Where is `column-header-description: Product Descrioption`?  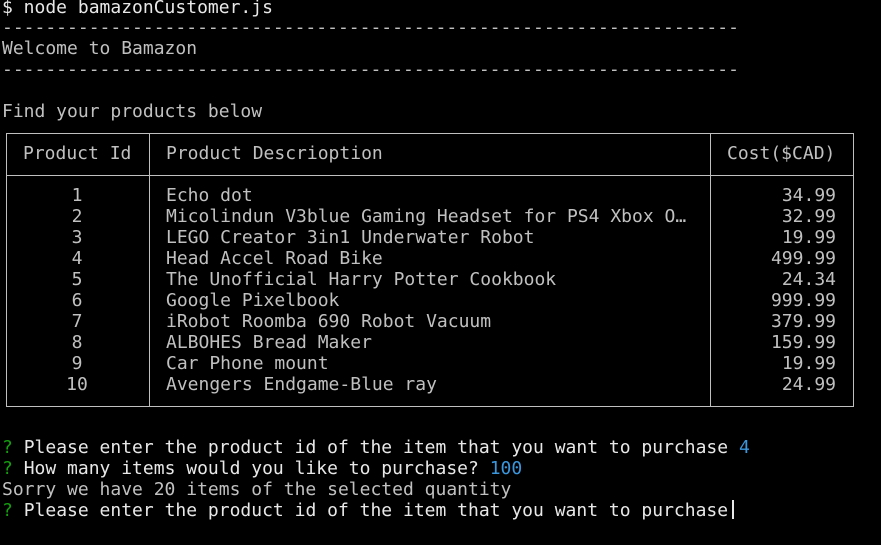
column-header-description: Product Descrioption is located at coordinates (274, 153).